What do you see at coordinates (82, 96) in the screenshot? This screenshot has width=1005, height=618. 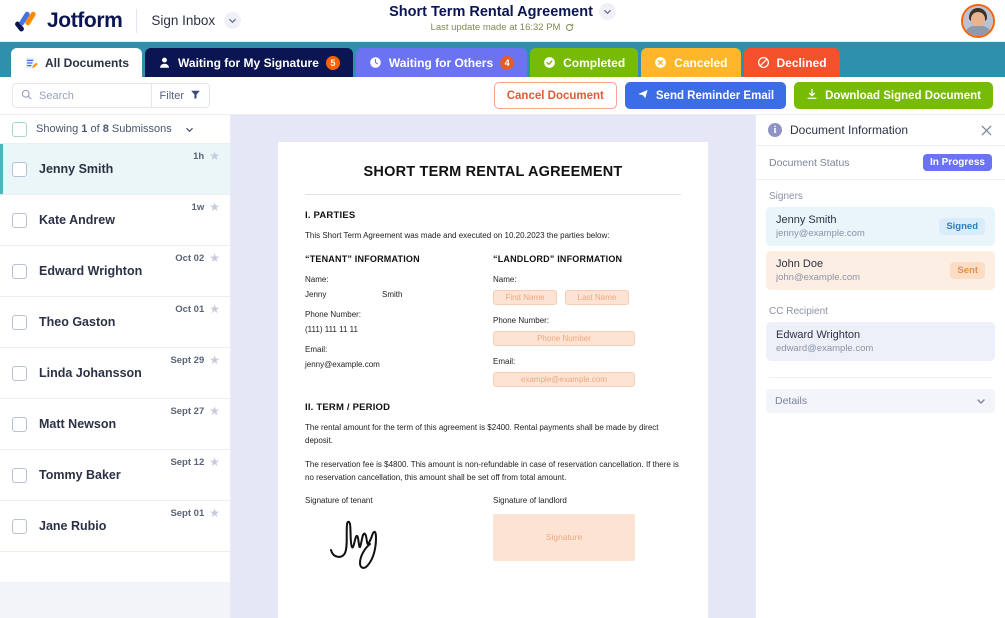 I see `search-input: Search` at bounding box center [82, 96].